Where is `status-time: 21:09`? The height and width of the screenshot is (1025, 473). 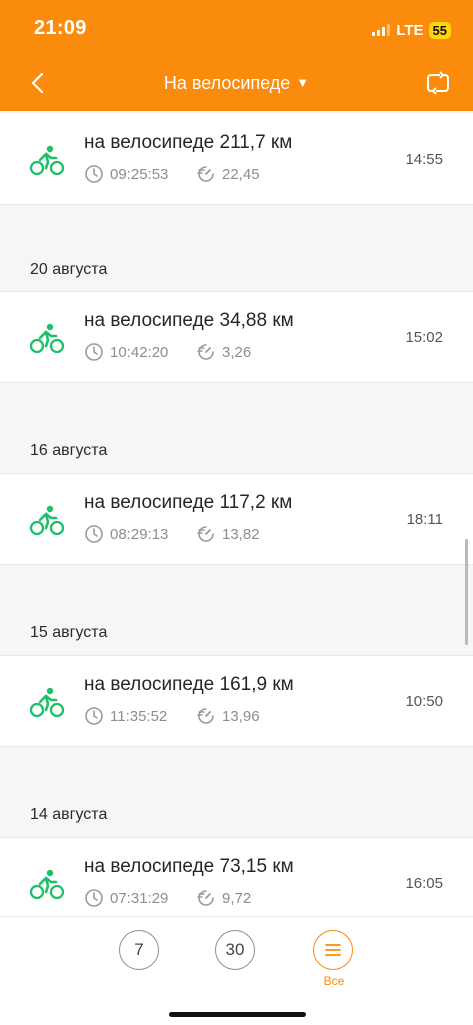
status-time: 21:09 is located at coordinates (60, 28).